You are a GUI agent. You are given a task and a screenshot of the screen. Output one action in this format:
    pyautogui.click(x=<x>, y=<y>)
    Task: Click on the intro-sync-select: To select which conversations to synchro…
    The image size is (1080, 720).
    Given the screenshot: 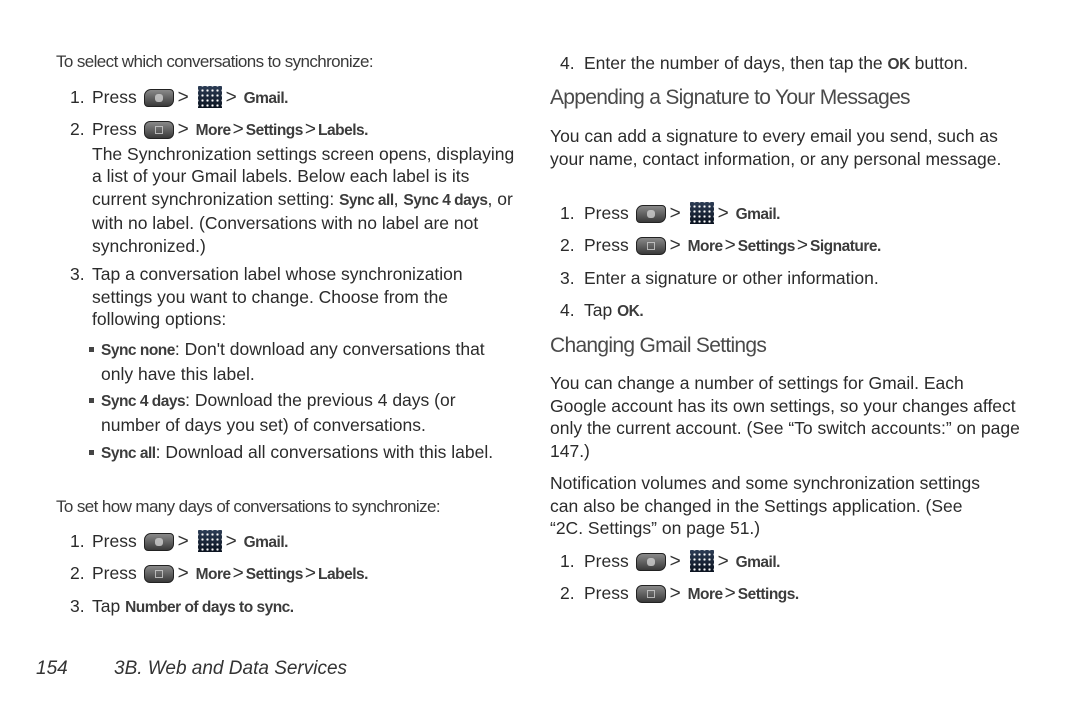 What is the action you would take?
    pyautogui.click(x=215, y=61)
    